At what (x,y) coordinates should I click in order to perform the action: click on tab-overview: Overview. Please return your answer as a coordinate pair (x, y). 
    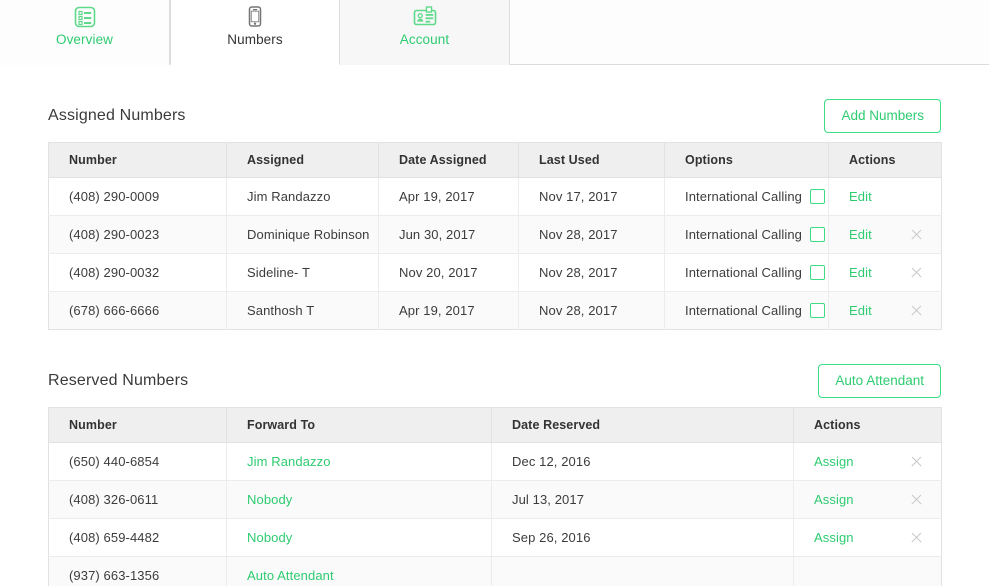
    Looking at the image, I should click on (85, 32).